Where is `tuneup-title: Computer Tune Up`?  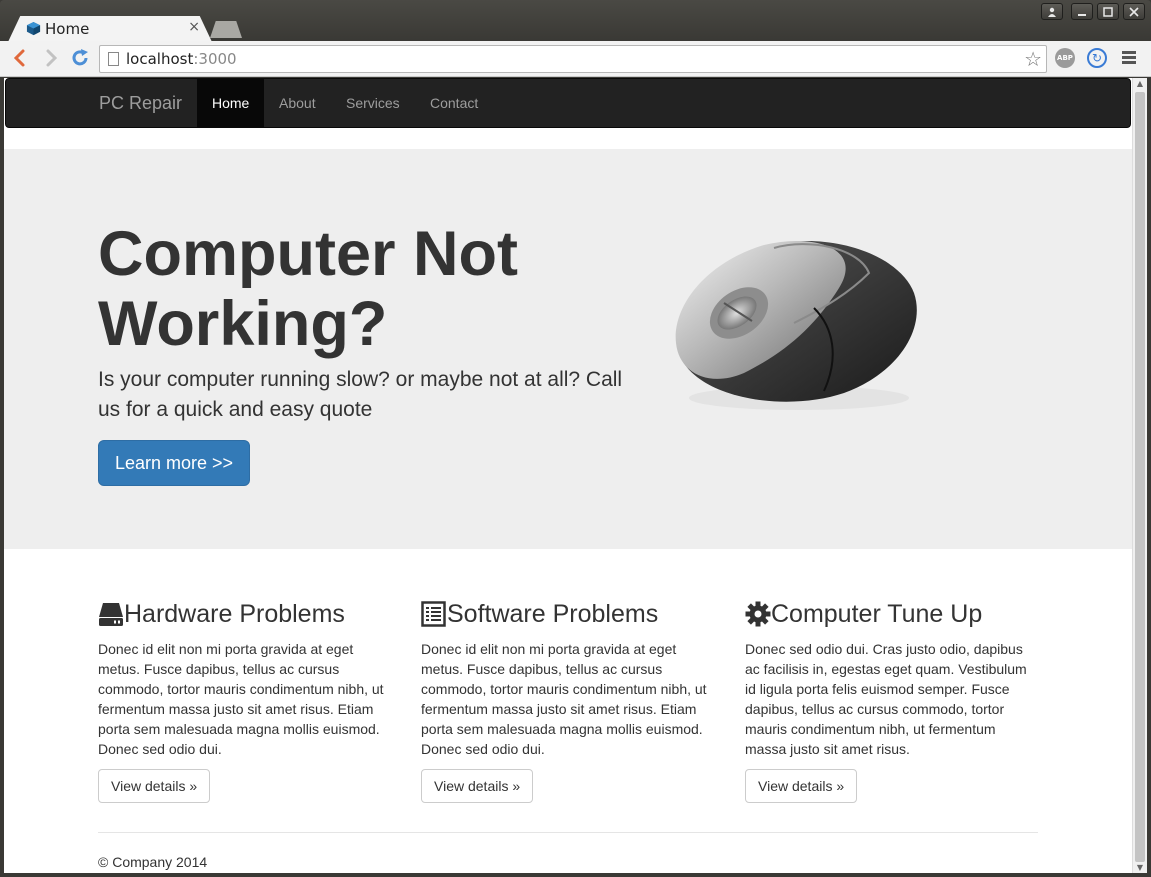 tuneup-title: Computer Tune Up is located at coordinates (877, 613).